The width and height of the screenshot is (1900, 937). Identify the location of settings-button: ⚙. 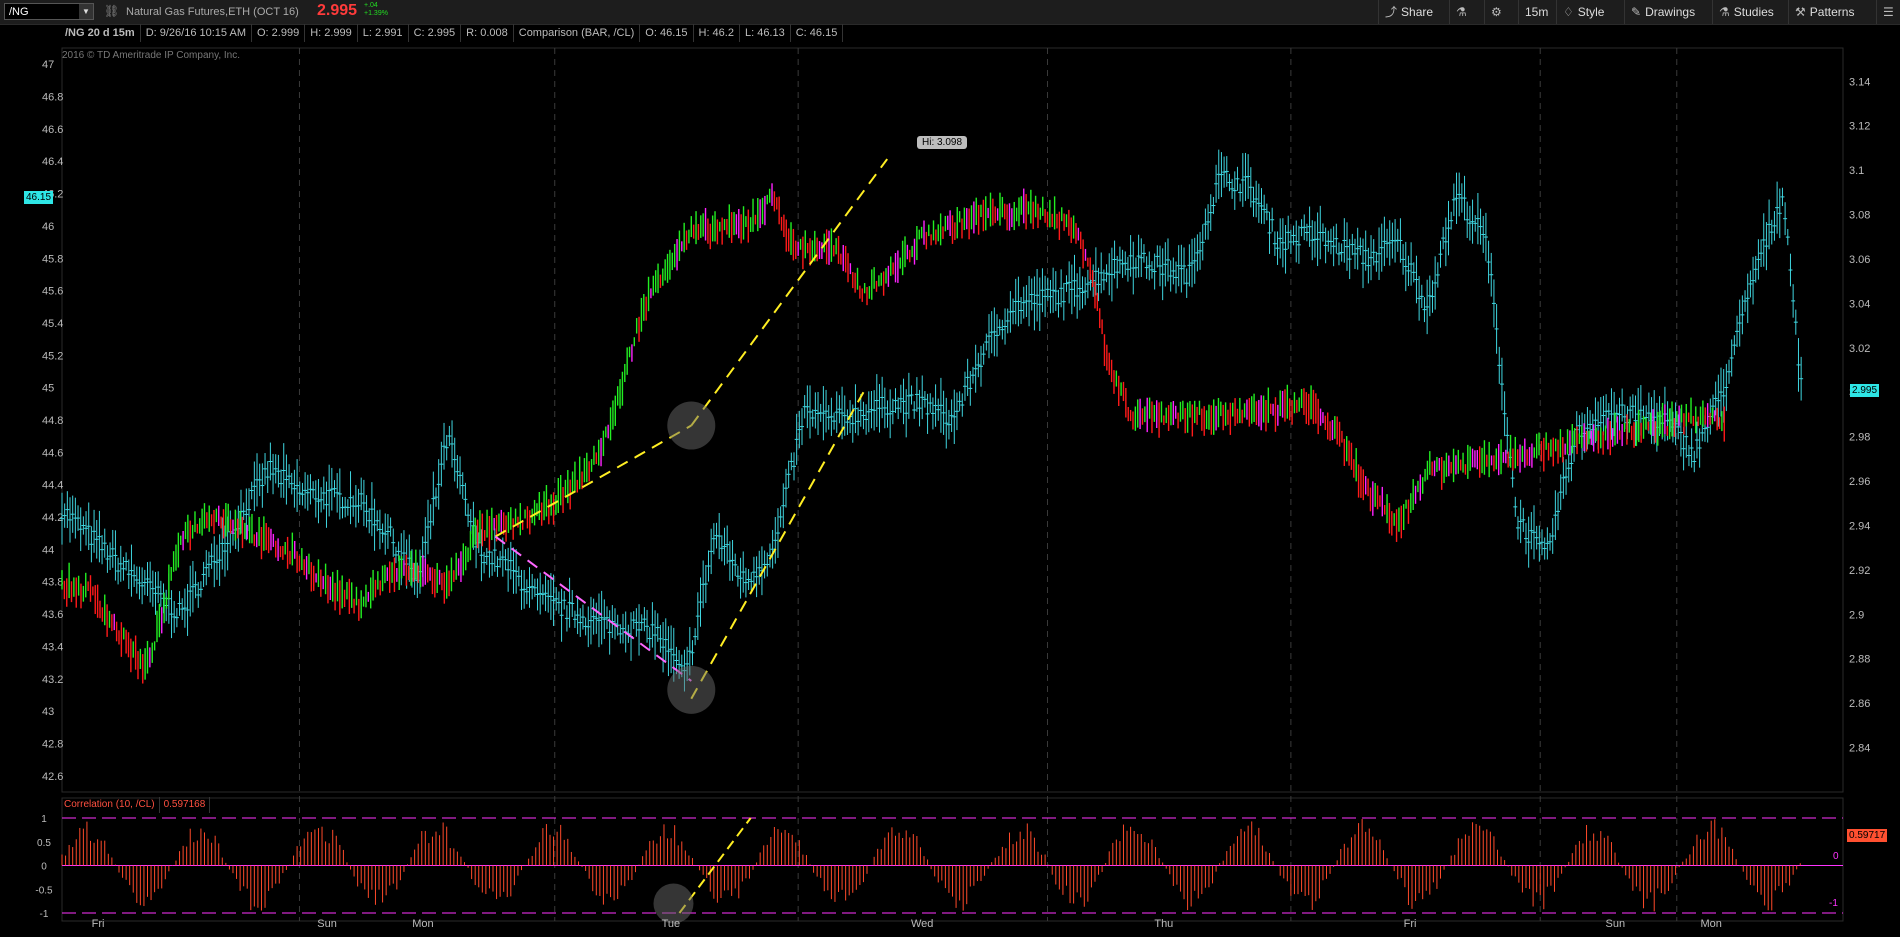
(1498, 12).